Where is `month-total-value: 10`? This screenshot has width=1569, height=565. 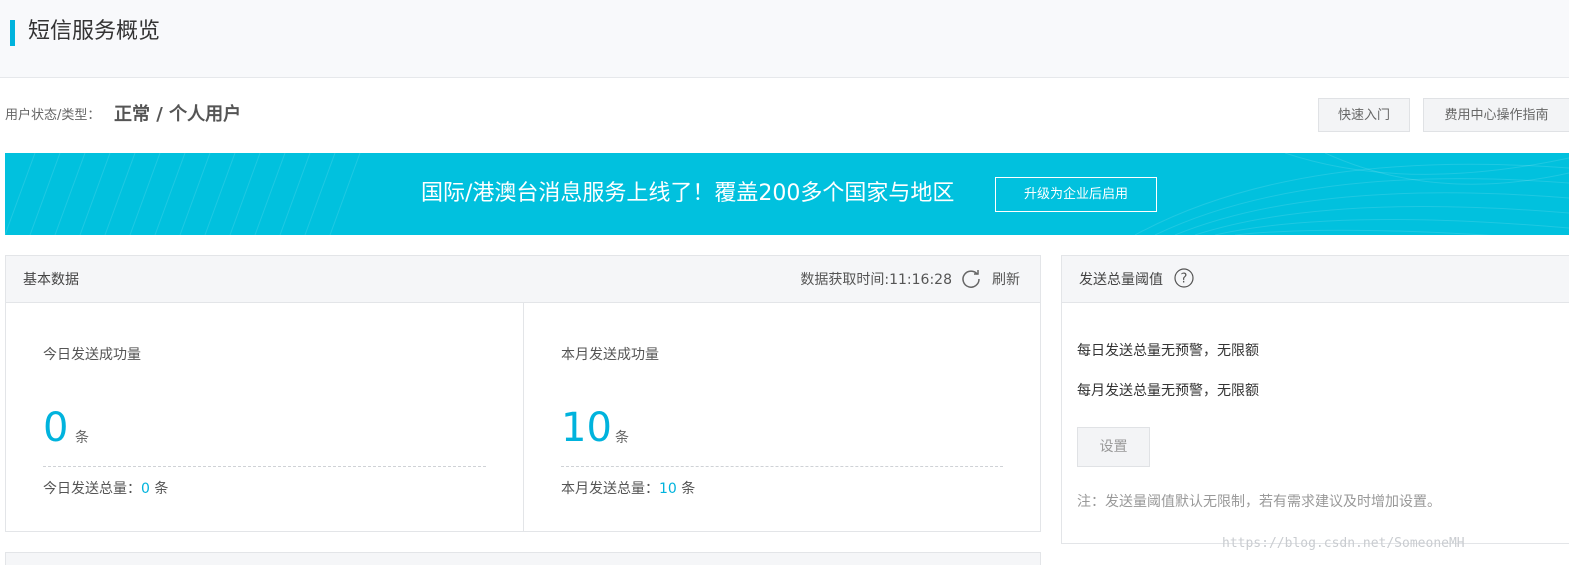
month-total-value: 10 is located at coordinates (668, 489).